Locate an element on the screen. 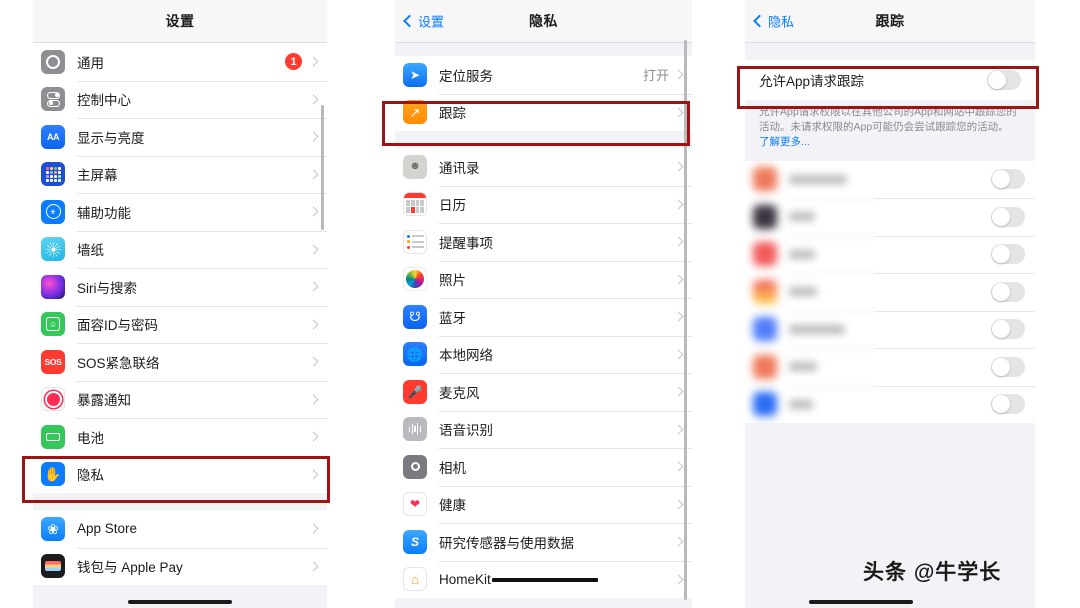 Image resolution: width=1080 pixels, height=608 pixels. list-item-bluetooth: ☋ 蓝牙 is located at coordinates (543, 317).